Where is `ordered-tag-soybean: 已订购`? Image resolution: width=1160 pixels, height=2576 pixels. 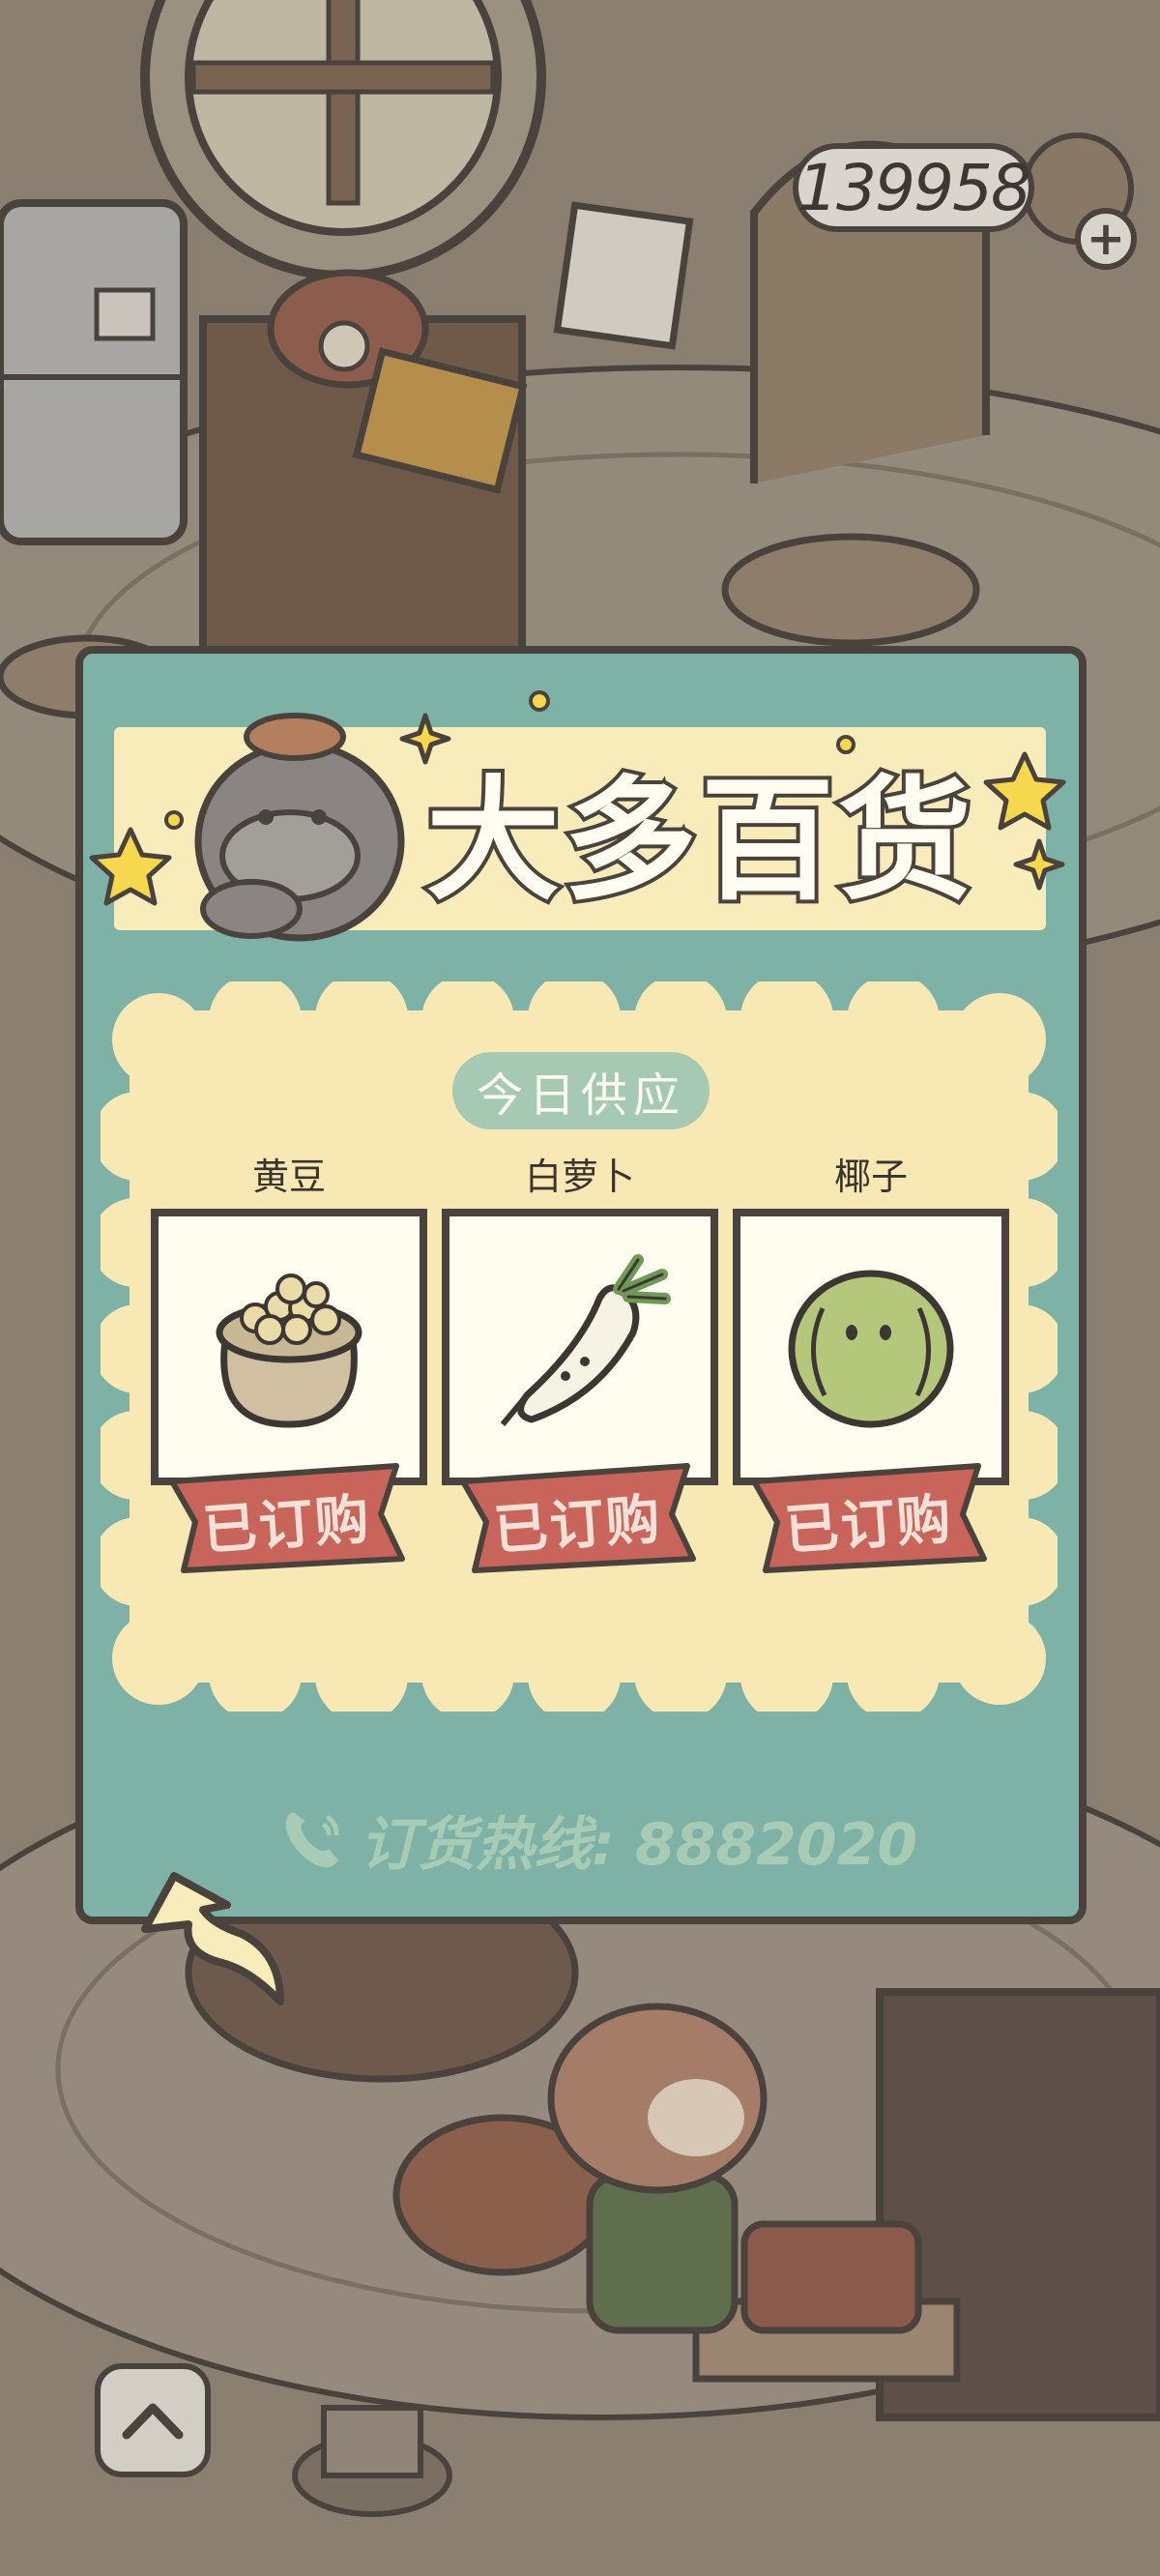 ordered-tag-soybean: 已订购 is located at coordinates (286, 1517).